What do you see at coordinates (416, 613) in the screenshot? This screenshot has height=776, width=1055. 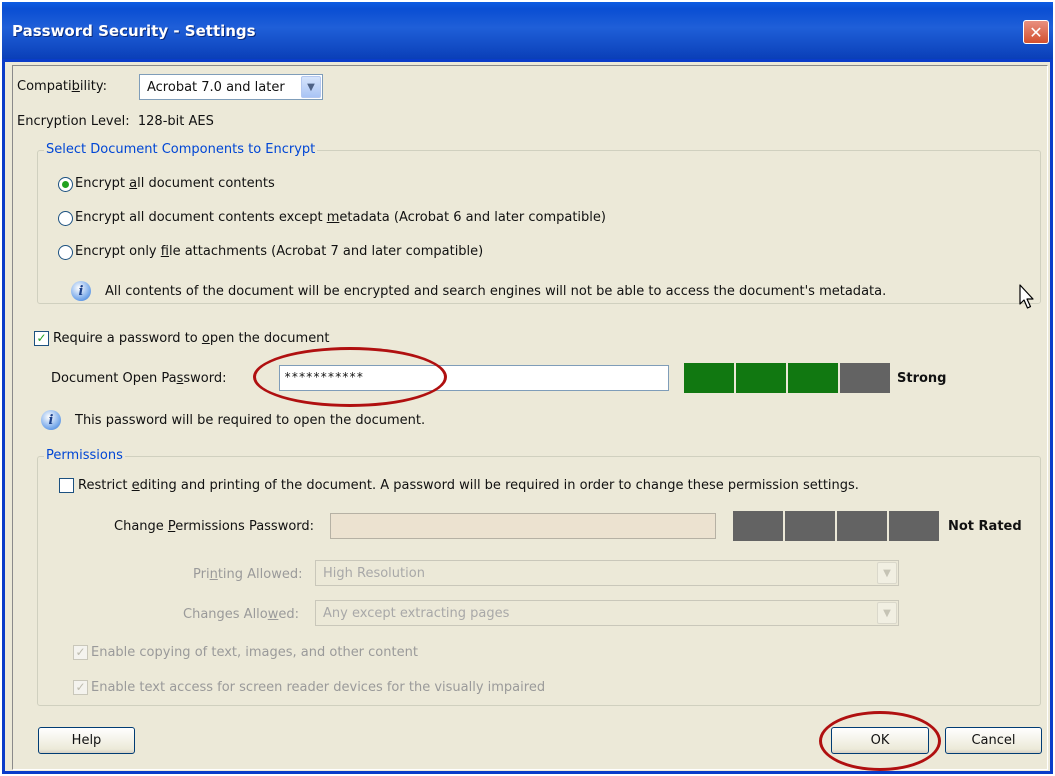 I see `changes-allowed-value: Any except extracting pages` at bounding box center [416, 613].